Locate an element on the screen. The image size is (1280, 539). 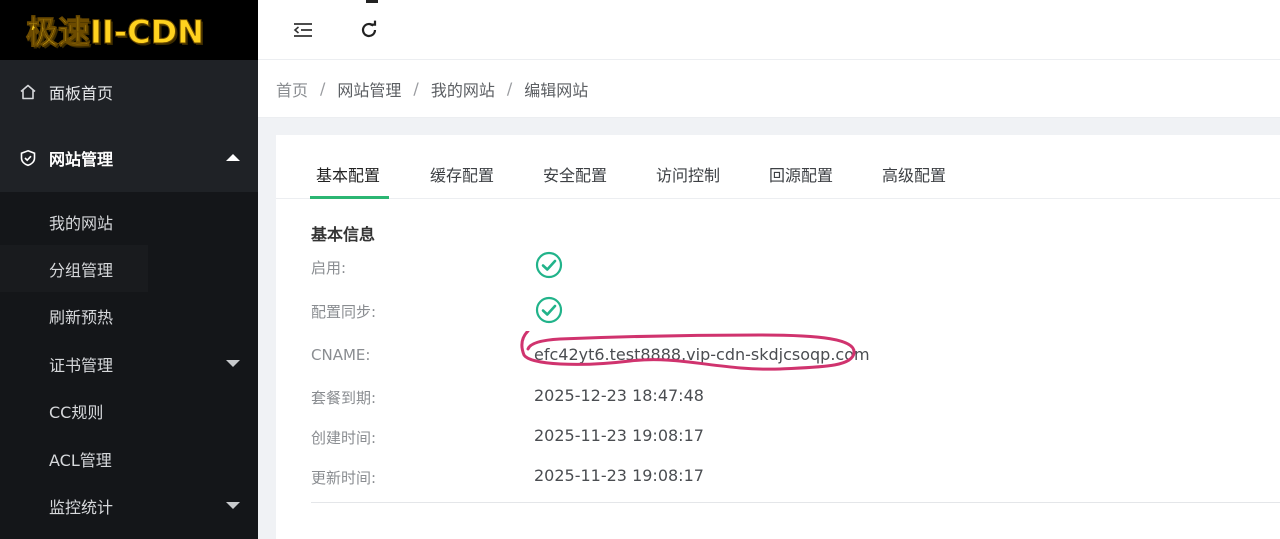
sidebar-item-monitoring: 监控统计 is located at coordinates (129, 505).